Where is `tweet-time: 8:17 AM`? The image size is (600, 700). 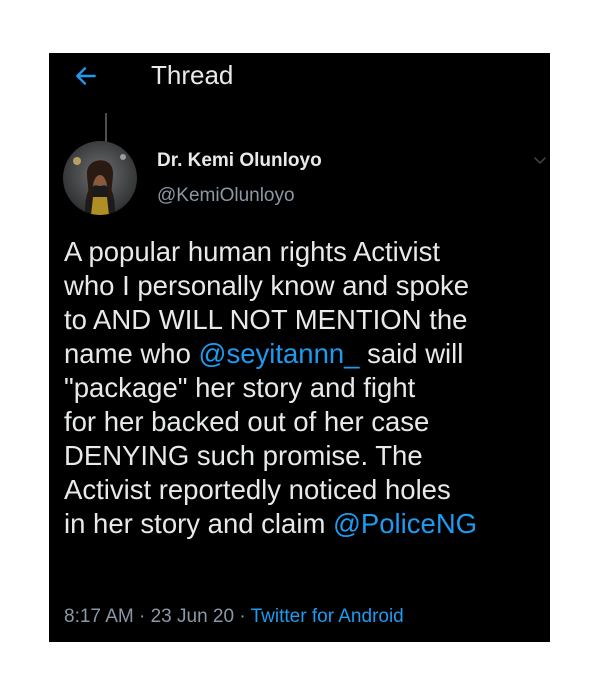 tweet-time: 8:17 AM is located at coordinates (99, 616).